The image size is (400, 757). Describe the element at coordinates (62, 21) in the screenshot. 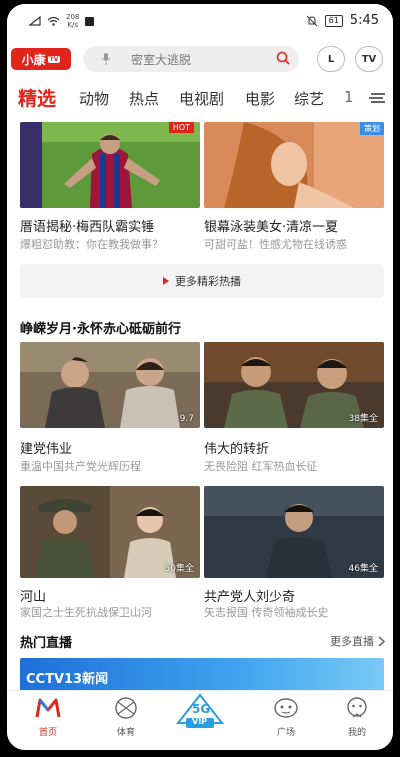

I see `status-left: 208 K/s` at that location.